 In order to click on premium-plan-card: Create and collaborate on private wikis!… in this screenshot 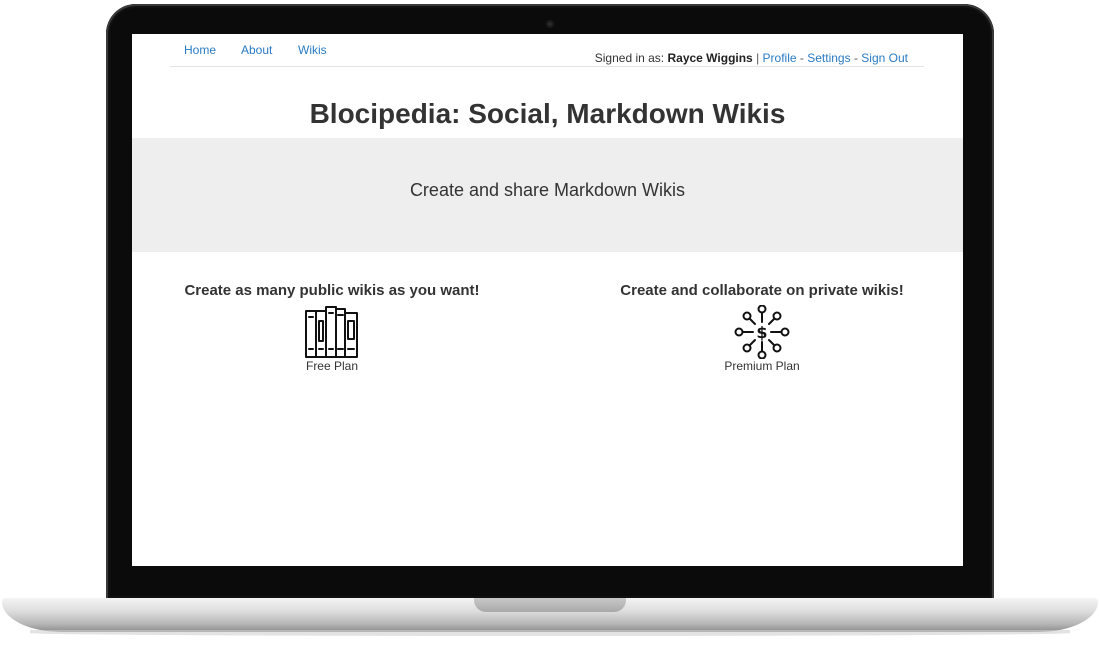, I will do `click(762, 327)`.